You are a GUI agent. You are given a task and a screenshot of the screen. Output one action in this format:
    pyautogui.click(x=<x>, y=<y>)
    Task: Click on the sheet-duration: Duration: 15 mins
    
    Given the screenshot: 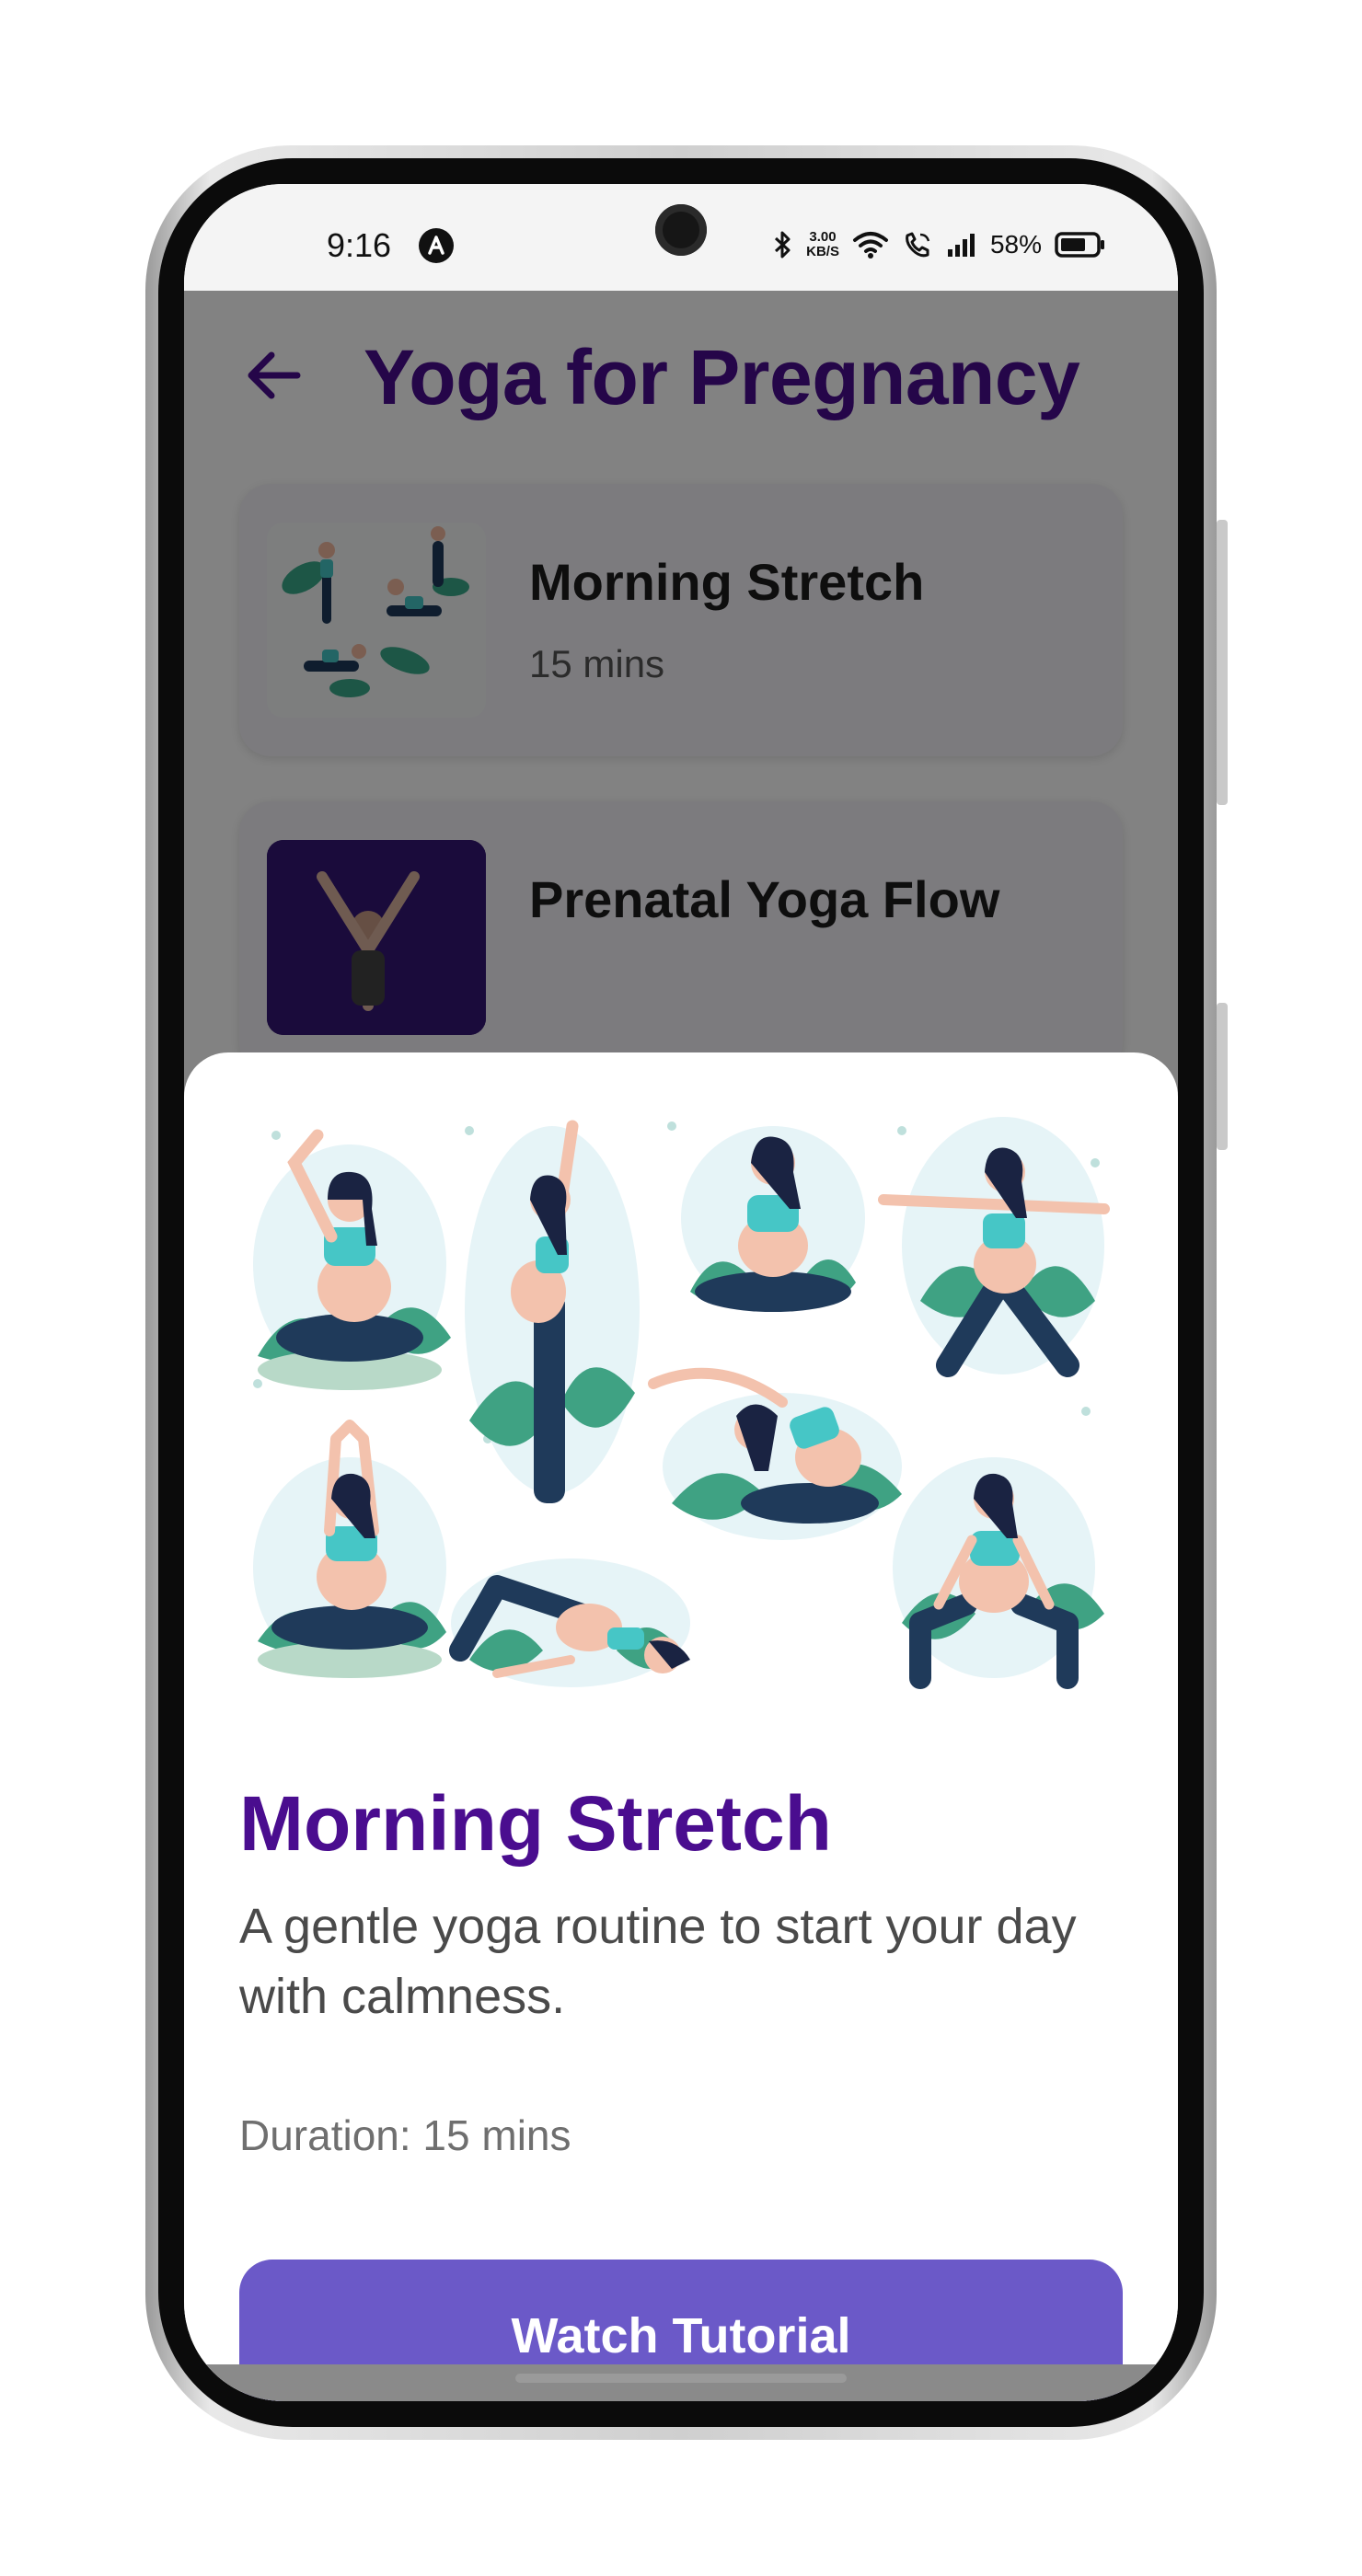 What is the action you would take?
    pyautogui.click(x=405, y=2135)
    